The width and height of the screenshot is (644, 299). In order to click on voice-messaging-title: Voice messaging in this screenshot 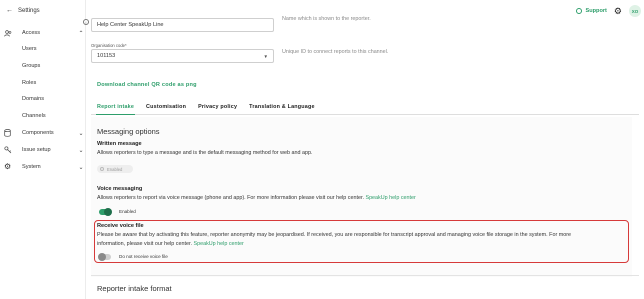, I will do `click(120, 189)`.